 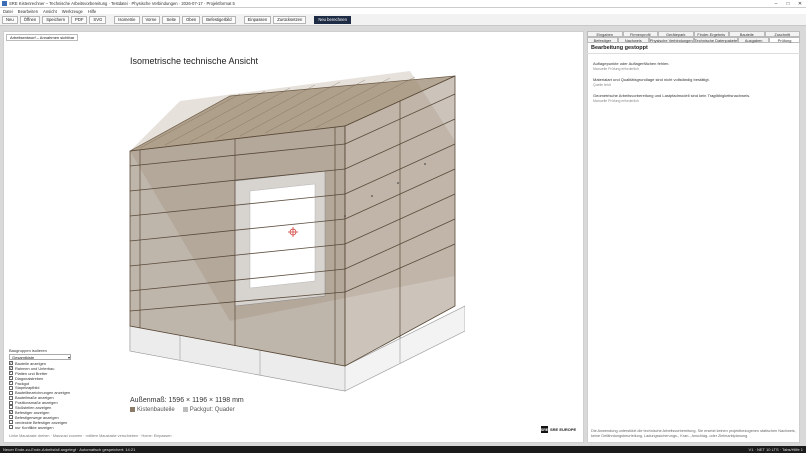 I want to click on tab-nachweis: Nachweis, so click(x=633, y=40).